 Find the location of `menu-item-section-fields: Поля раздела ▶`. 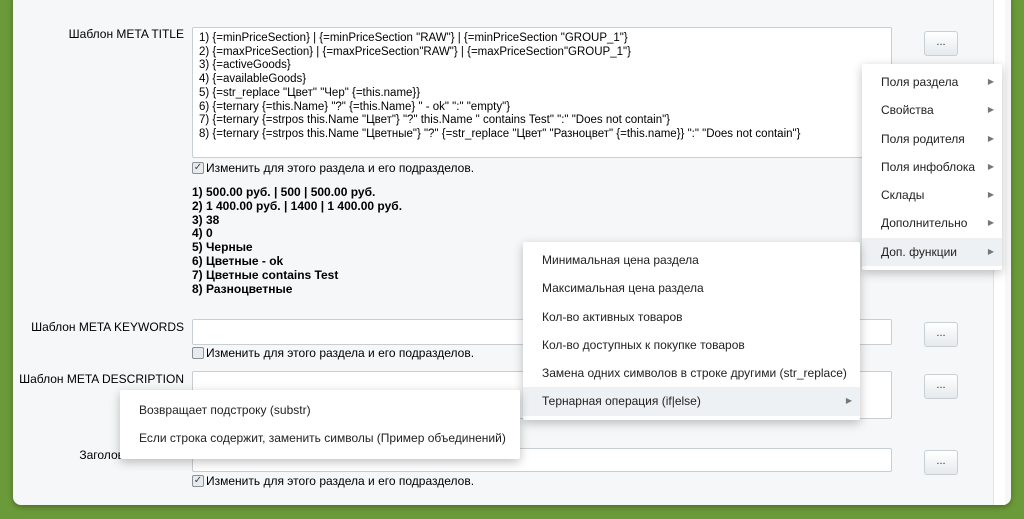

menu-item-section-fields: Поля раздела ▶ is located at coordinates (932, 82).